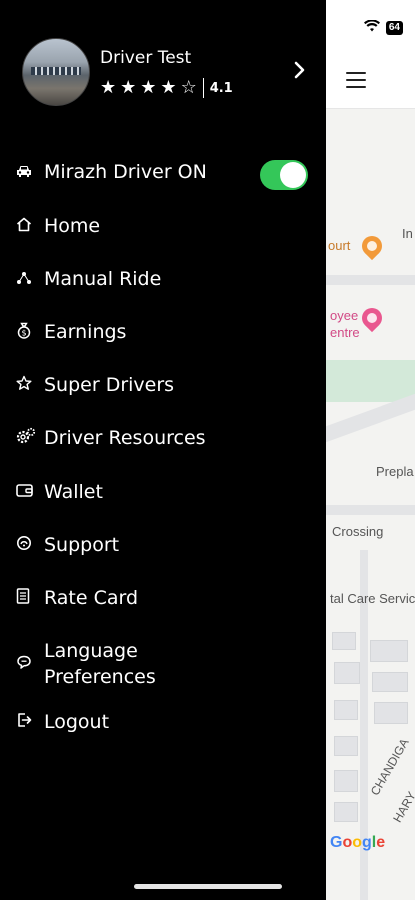 This screenshot has height=900, width=415. What do you see at coordinates (86, 664) in the screenshot?
I see `menu-item-language-preferences: Language Preferences` at bounding box center [86, 664].